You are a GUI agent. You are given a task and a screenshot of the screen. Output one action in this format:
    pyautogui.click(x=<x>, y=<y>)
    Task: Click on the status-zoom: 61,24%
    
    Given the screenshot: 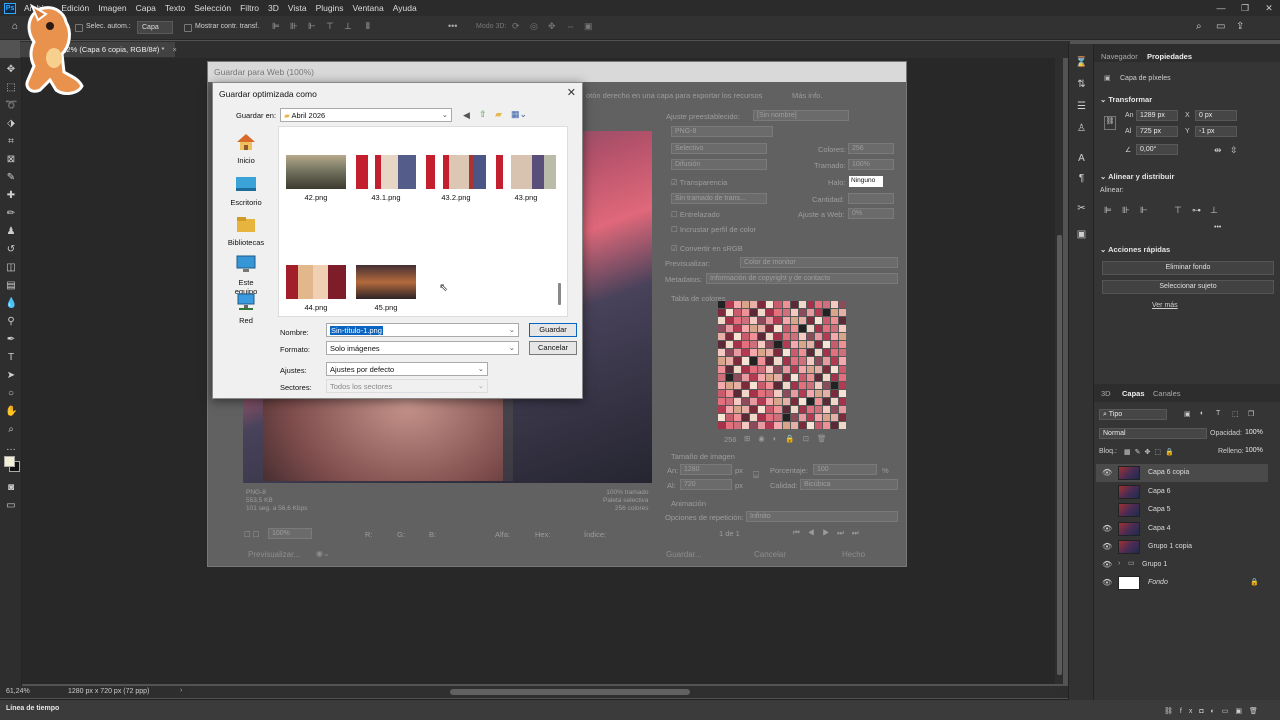 What is the action you would take?
    pyautogui.click(x=18, y=691)
    